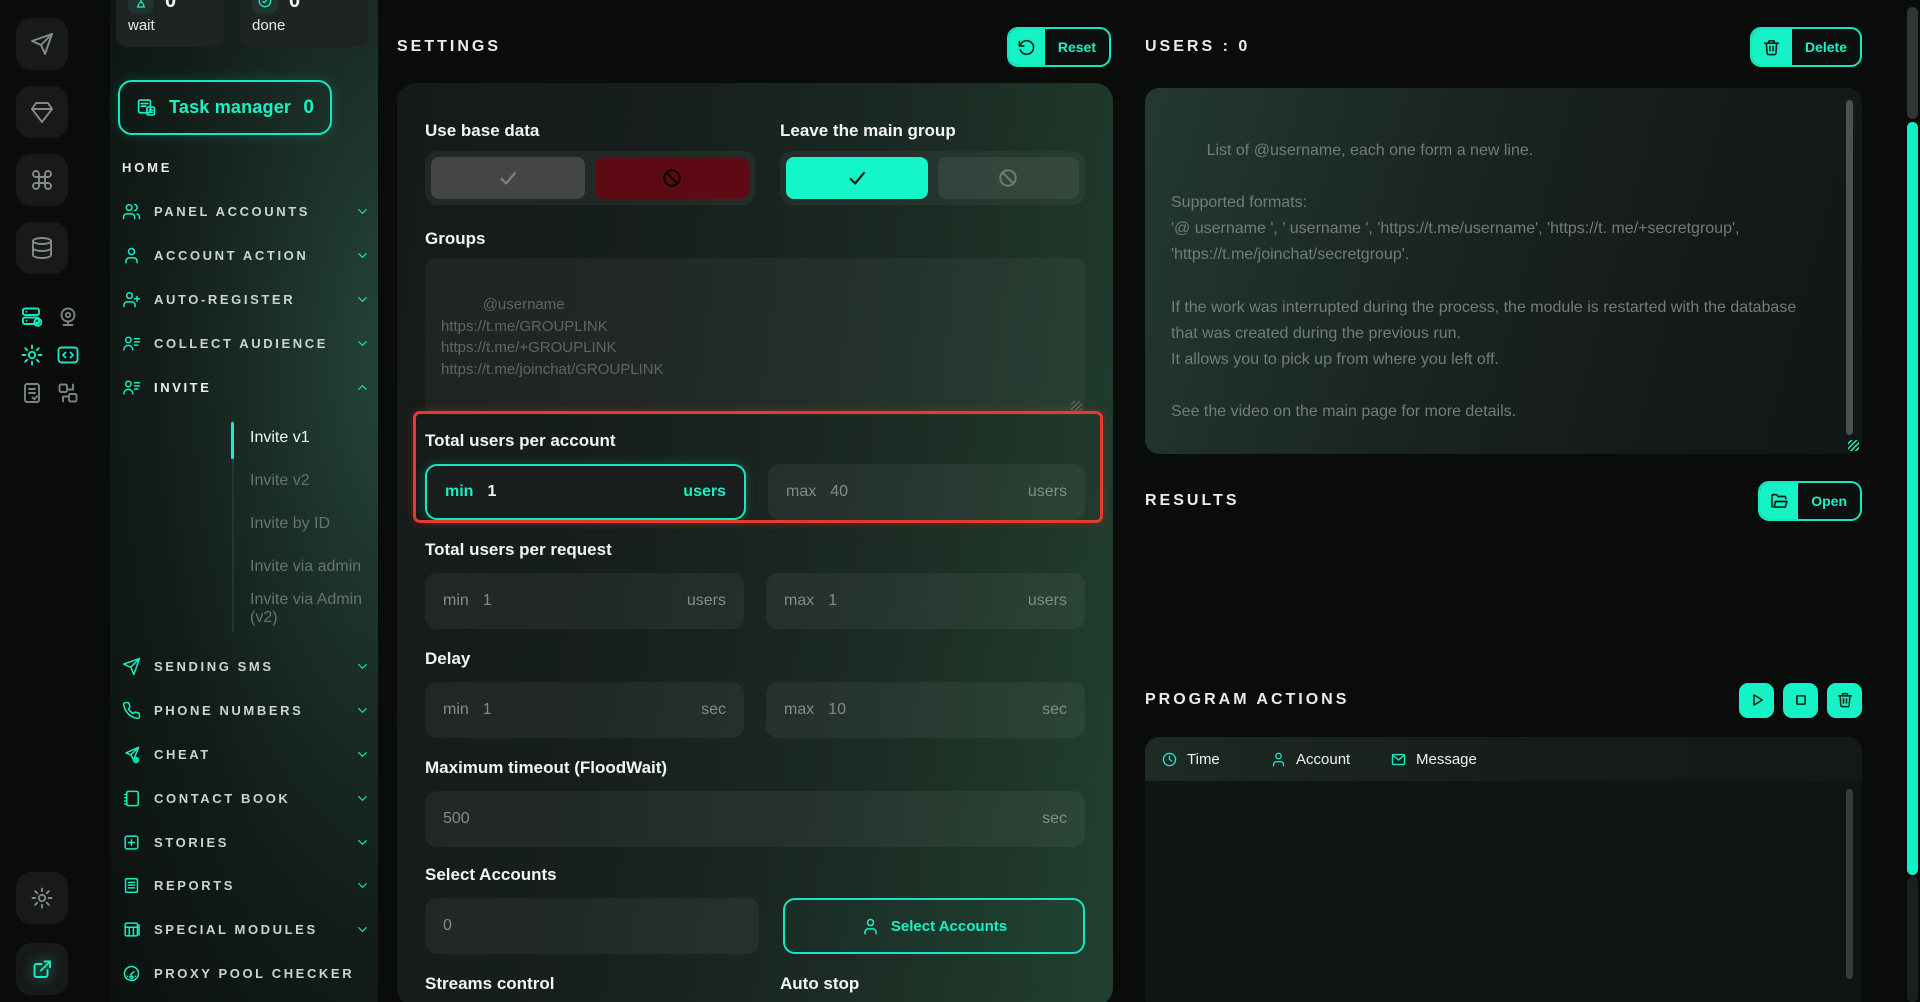 The image size is (1920, 1002). I want to click on user-list-icon, so click(131, 387).